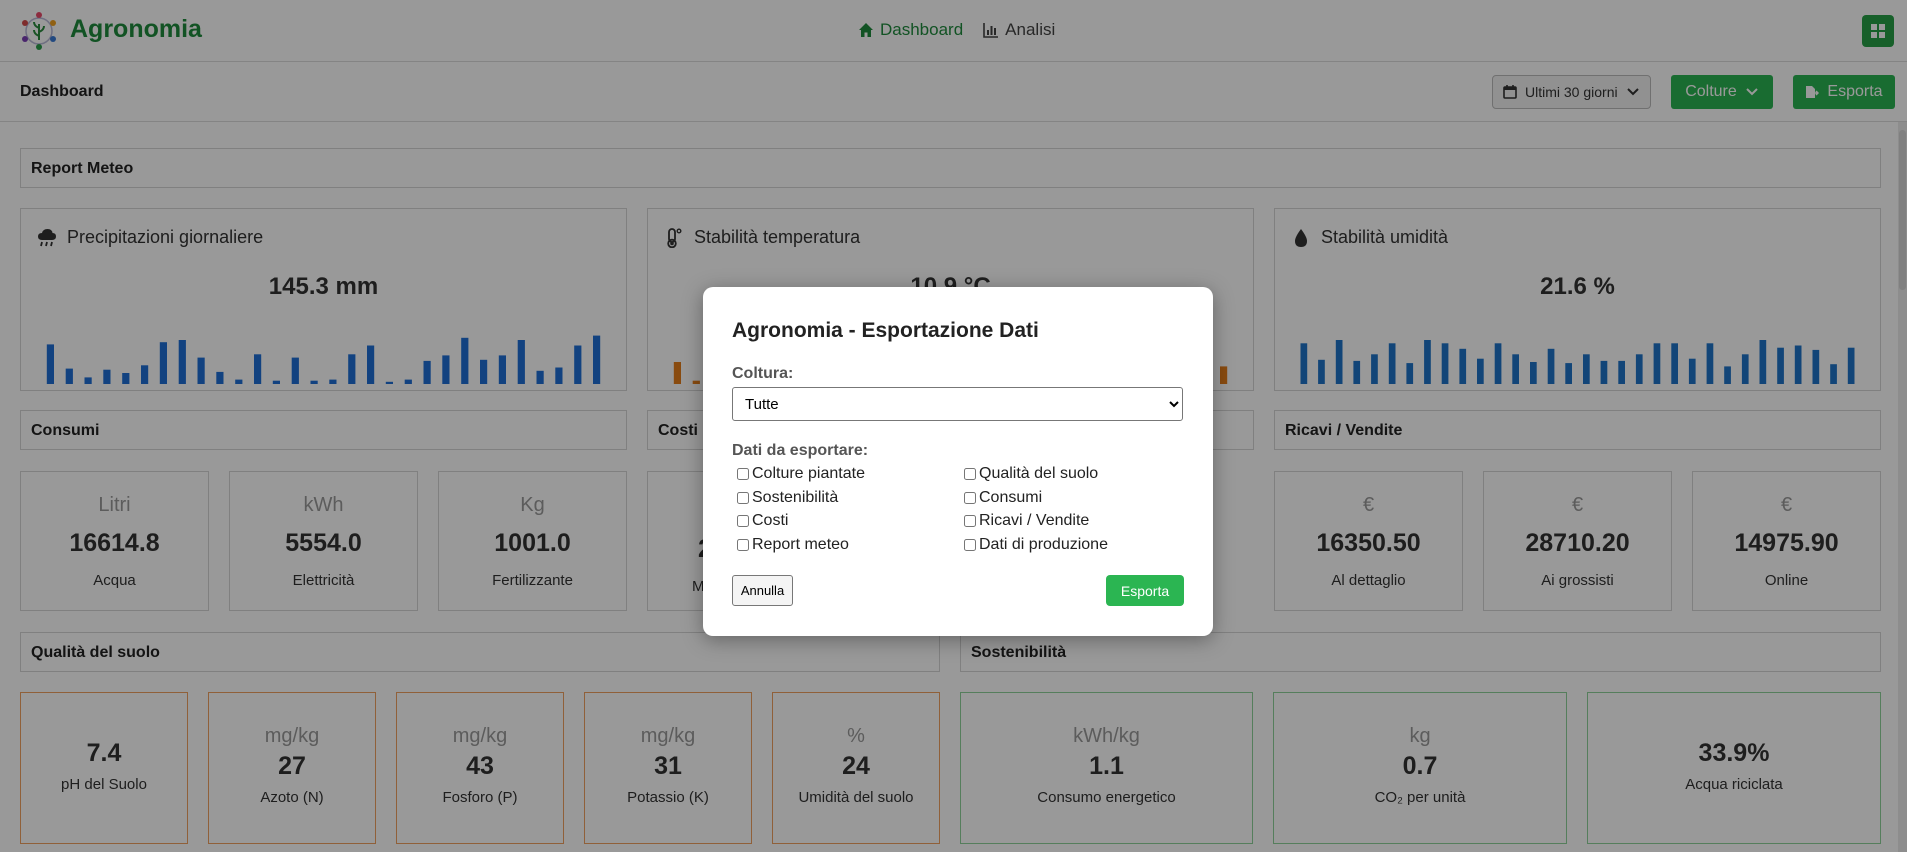 This screenshot has width=1907, height=852. Describe the element at coordinates (1145, 590) in the screenshot. I see `modal-export-button: Esporta` at that location.